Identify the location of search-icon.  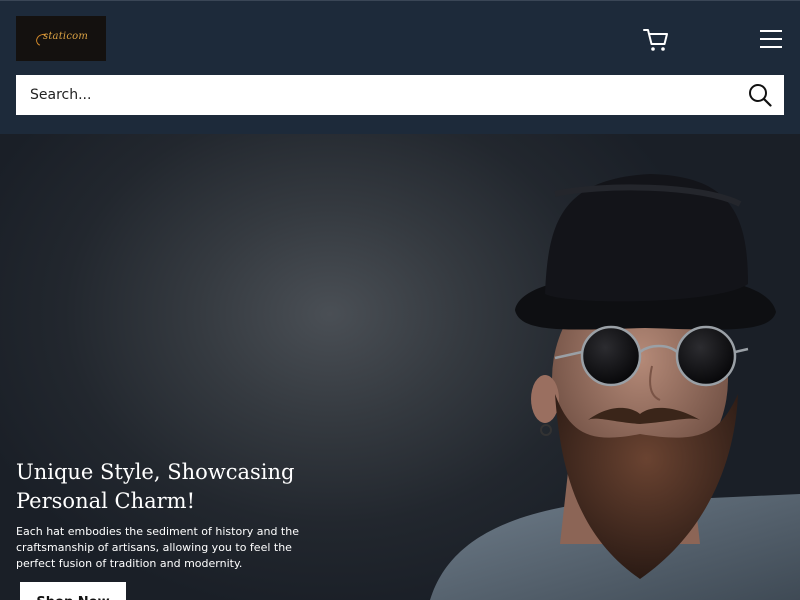
(760, 95).